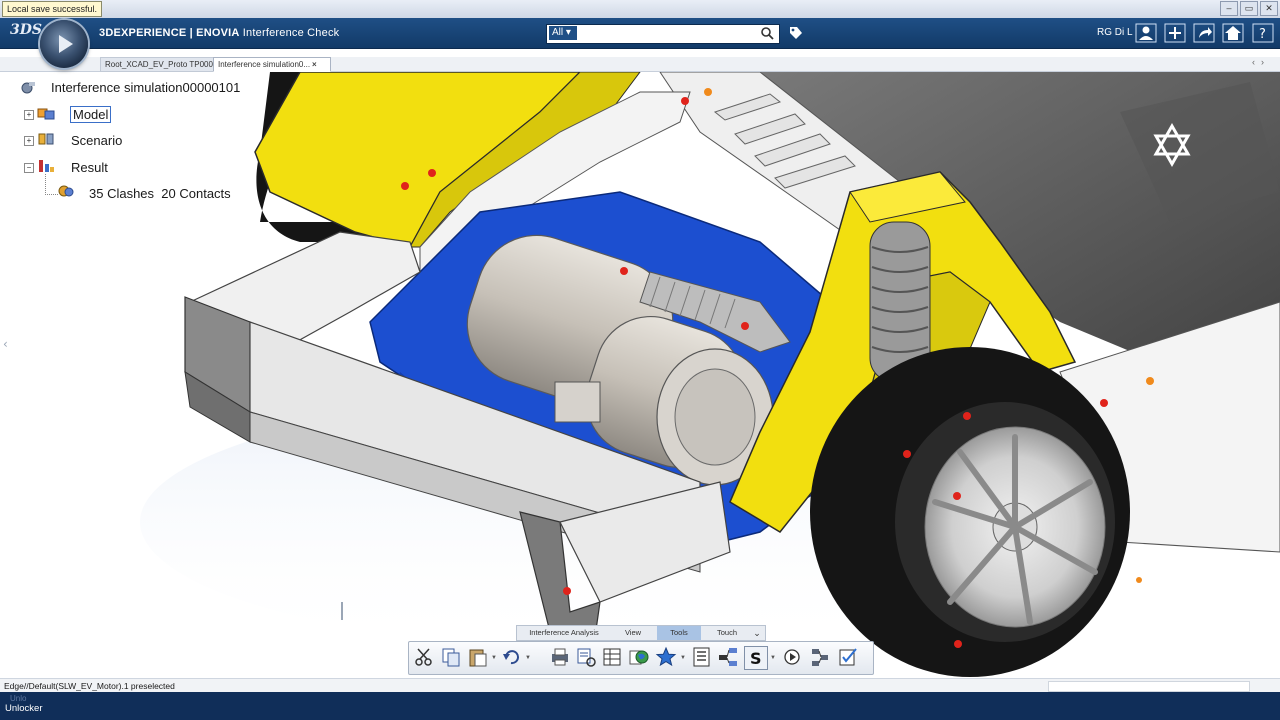 The width and height of the screenshot is (1280, 720). I want to click on print-icon, so click(560, 657).